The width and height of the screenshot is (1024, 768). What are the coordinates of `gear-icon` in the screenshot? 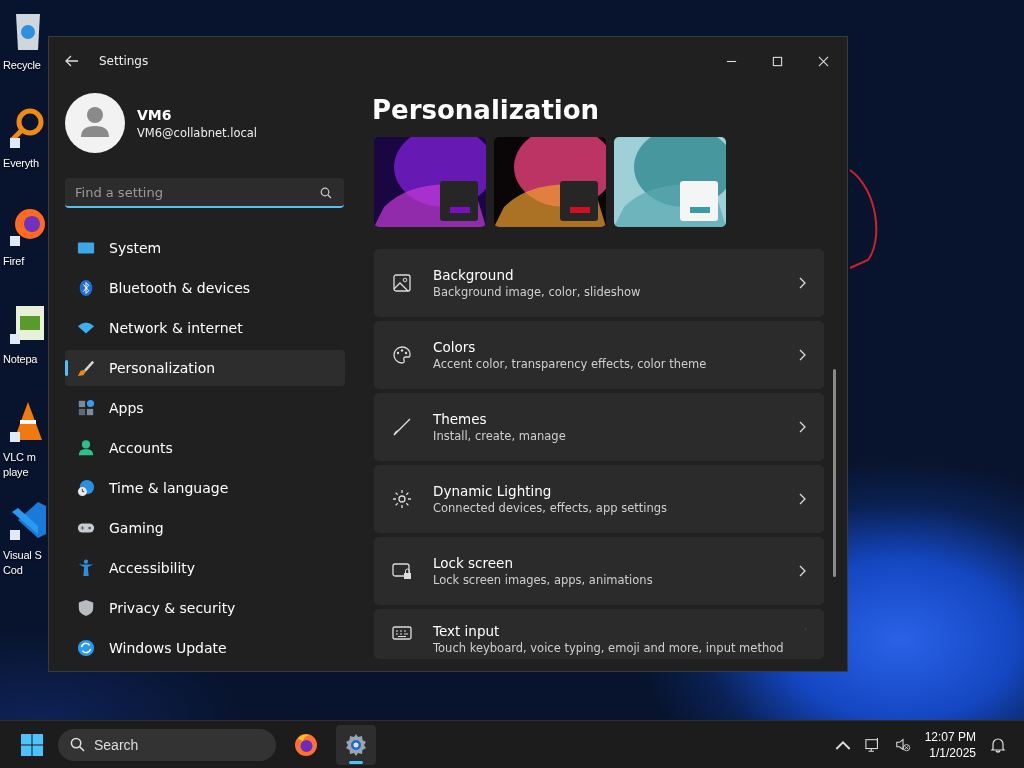 It's located at (356, 744).